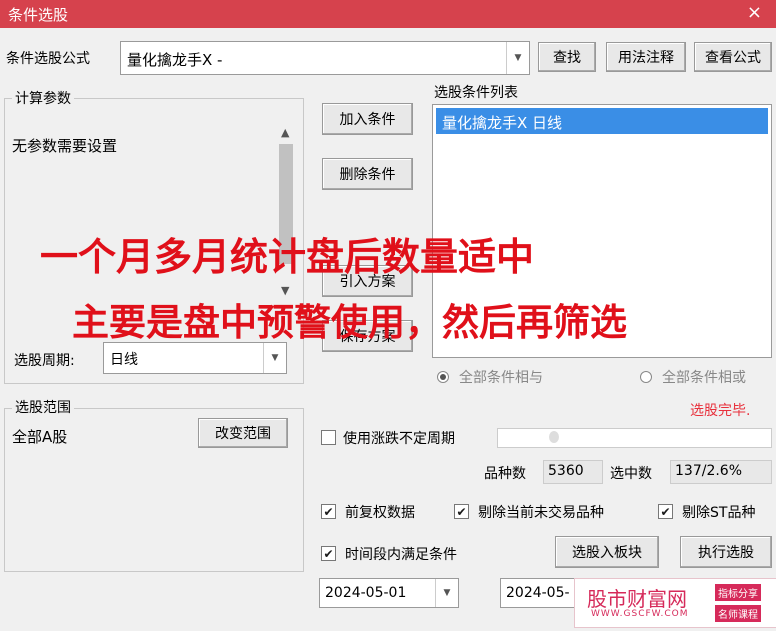 Image resolution: width=776 pixels, height=631 pixels. What do you see at coordinates (541, 513) in the screenshot?
I see `exclude-untraded-label: 剔除当前未交易品种` at bounding box center [541, 513].